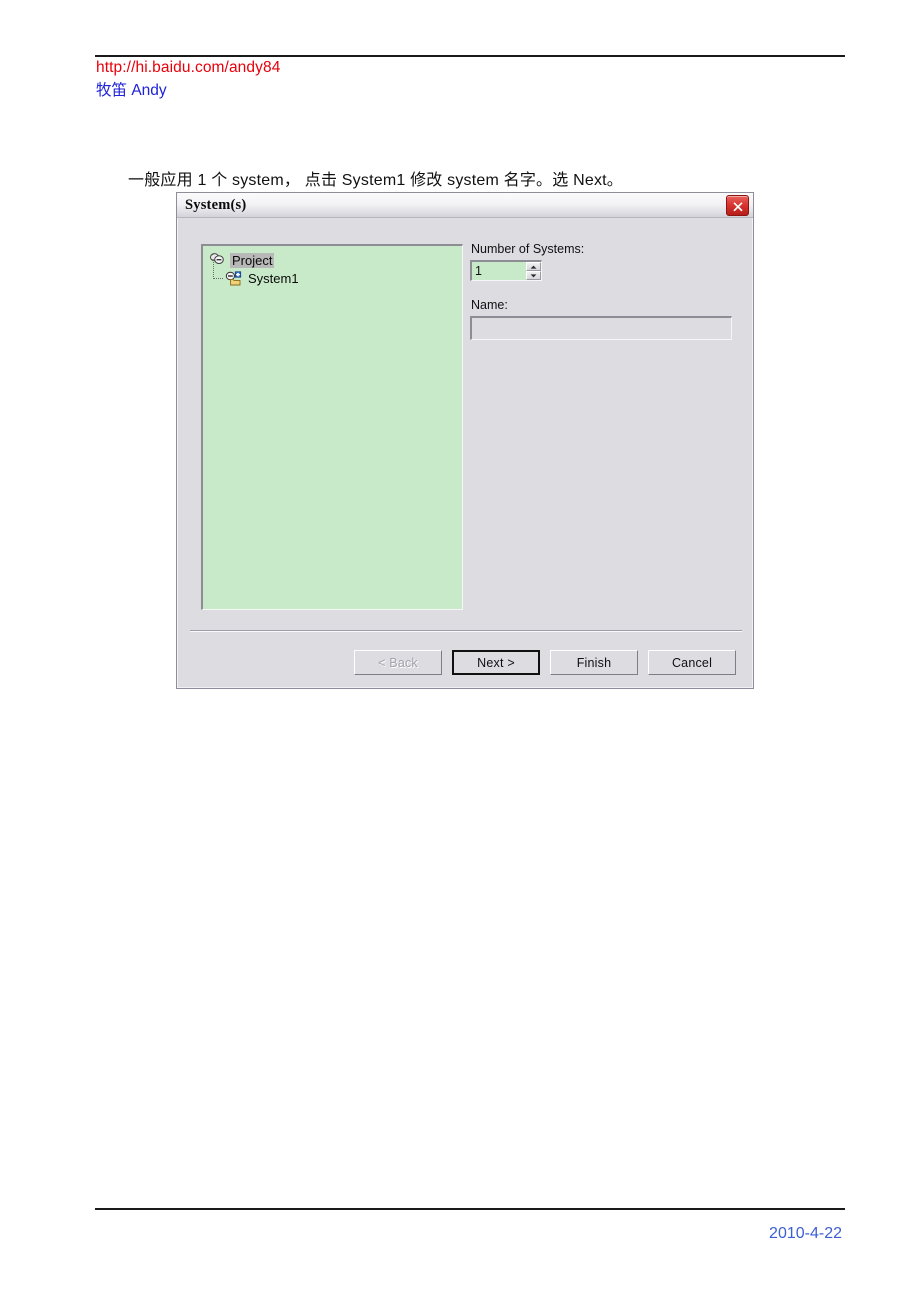 This screenshot has height=1302, width=920. Describe the element at coordinates (112, 90) in the screenshot. I see `header-author-cjk: 牧笛` at that location.